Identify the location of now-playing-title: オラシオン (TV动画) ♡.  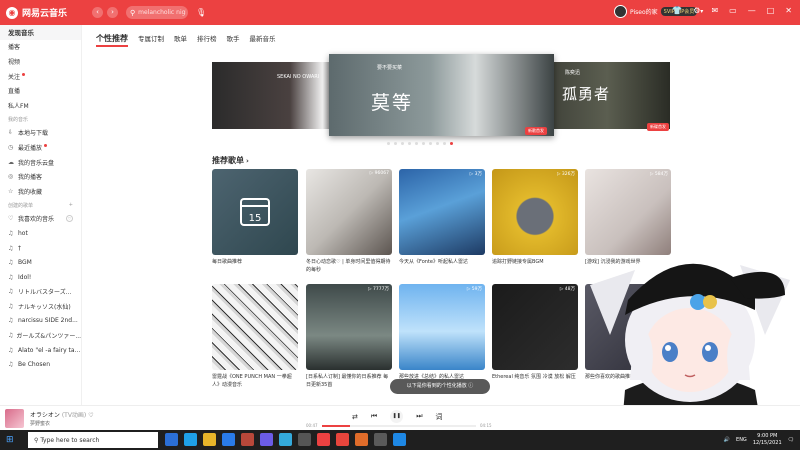
(62, 414).